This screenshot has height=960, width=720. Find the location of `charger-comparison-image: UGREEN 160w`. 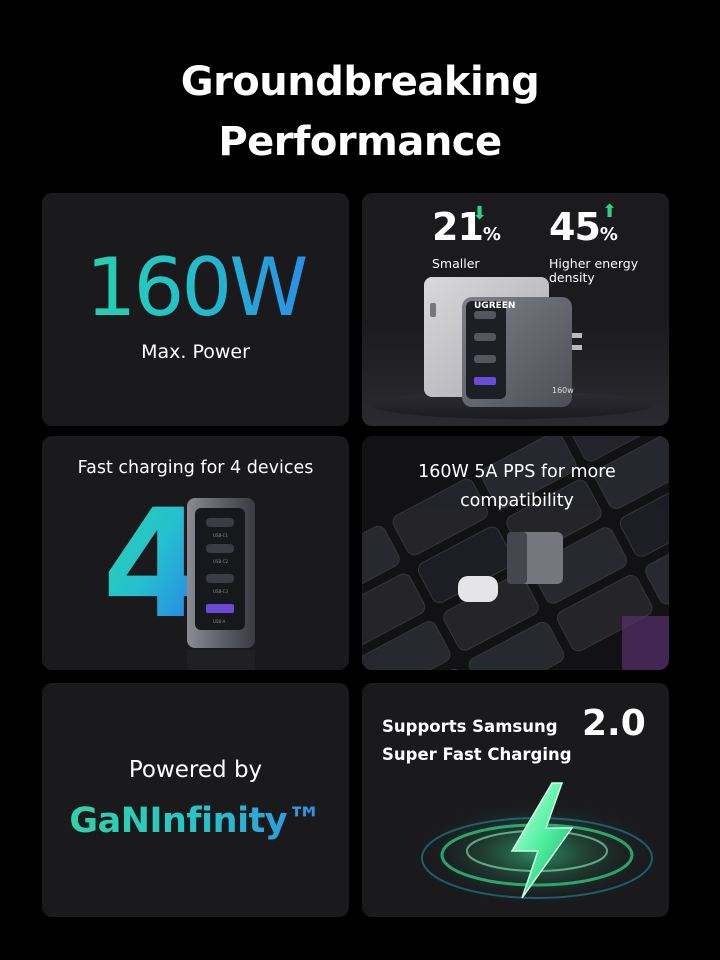

charger-comparison-image: UGREEN 160w is located at coordinates (512, 348).